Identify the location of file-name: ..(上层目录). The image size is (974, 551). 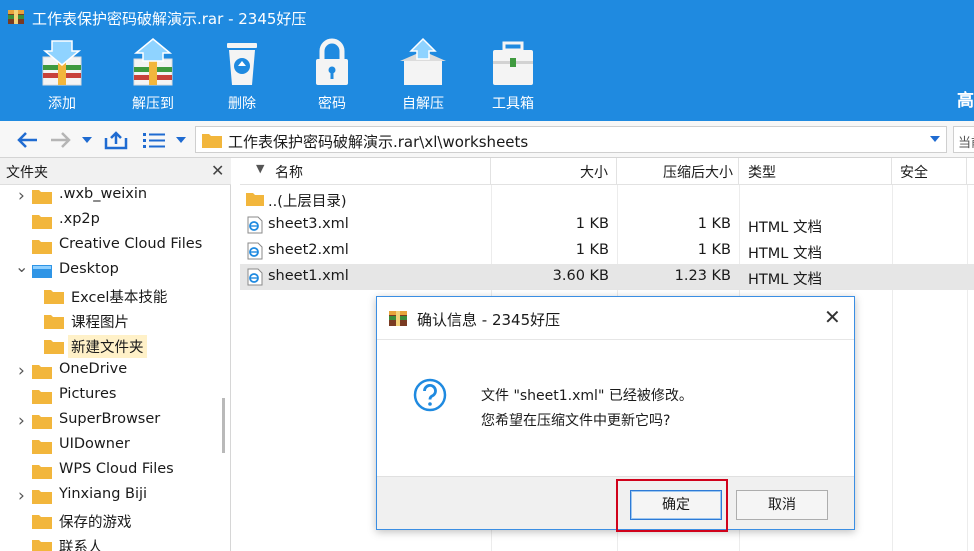
(307, 202).